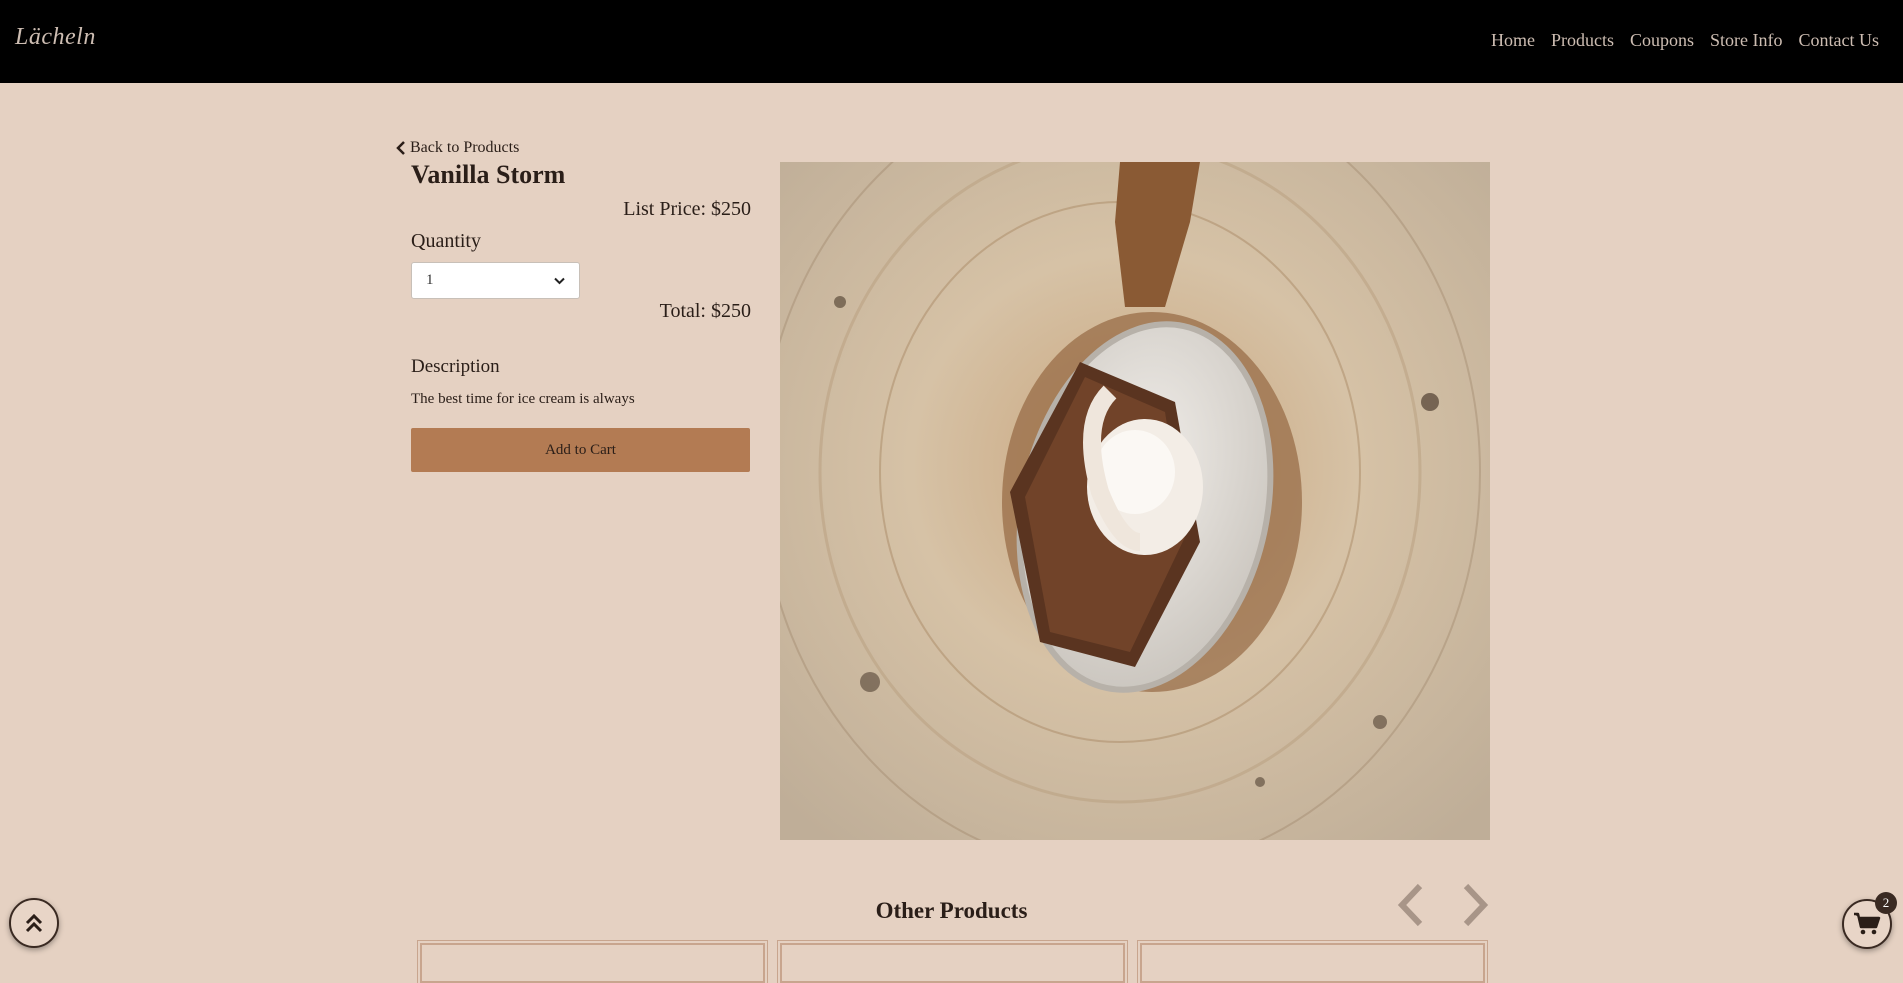 Image resolution: width=1903 pixels, height=983 pixels. What do you see at coordinates (455, 366) in the screenshot?
I see `description-heading: Description` at bounding box center [455, 366].